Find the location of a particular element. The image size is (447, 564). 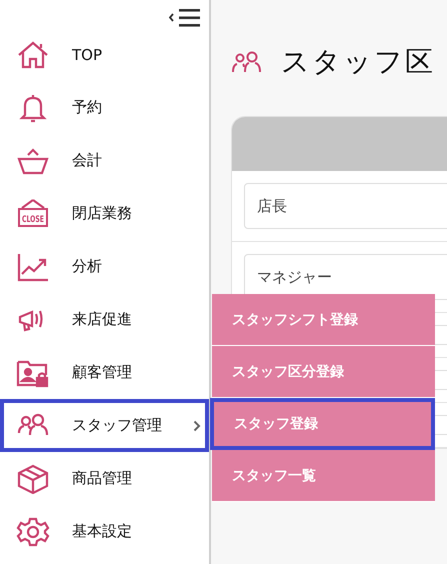

menu-label: 分析 is located at coordinates (87, 266).